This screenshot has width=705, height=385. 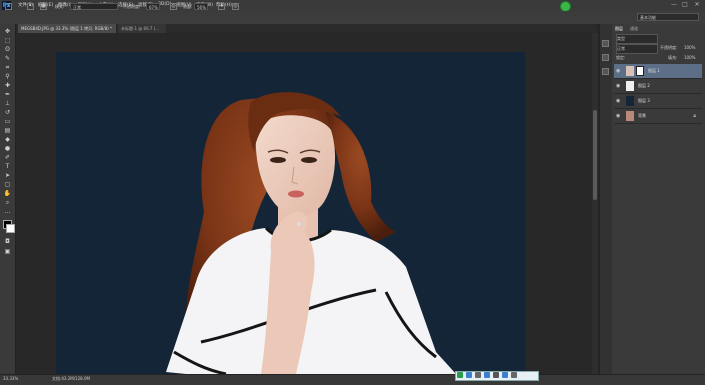 What do you see at coordinates (605, 71) in the screenshot?
I see `adjustments-panel-icon` at bounding box center [605, 71].